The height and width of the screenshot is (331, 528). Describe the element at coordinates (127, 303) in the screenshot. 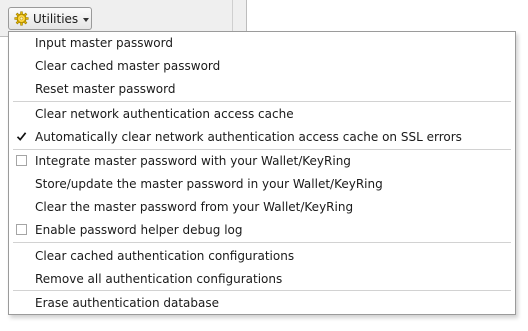

I see `menu-item-label: Erase authentication database` at that location.